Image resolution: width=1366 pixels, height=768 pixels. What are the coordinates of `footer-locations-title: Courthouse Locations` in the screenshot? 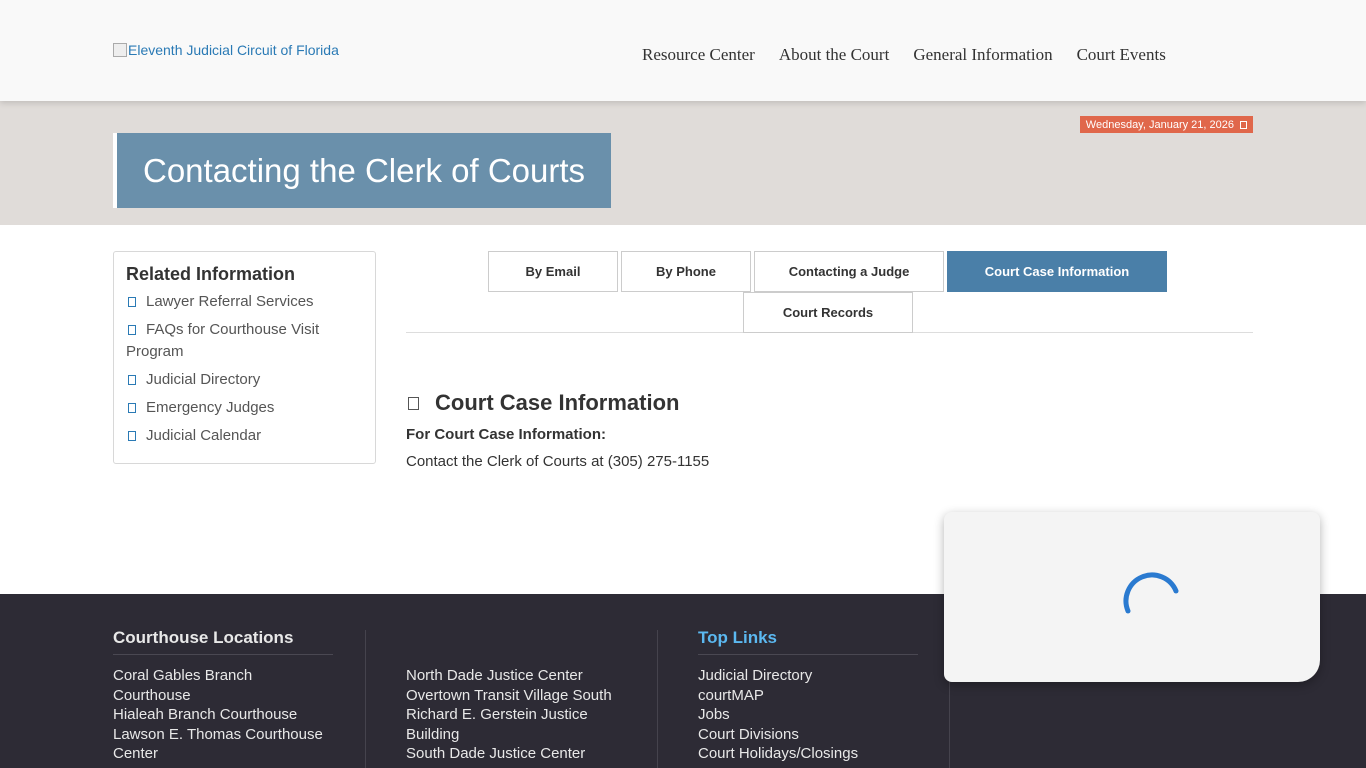 It's located at (223, 641).